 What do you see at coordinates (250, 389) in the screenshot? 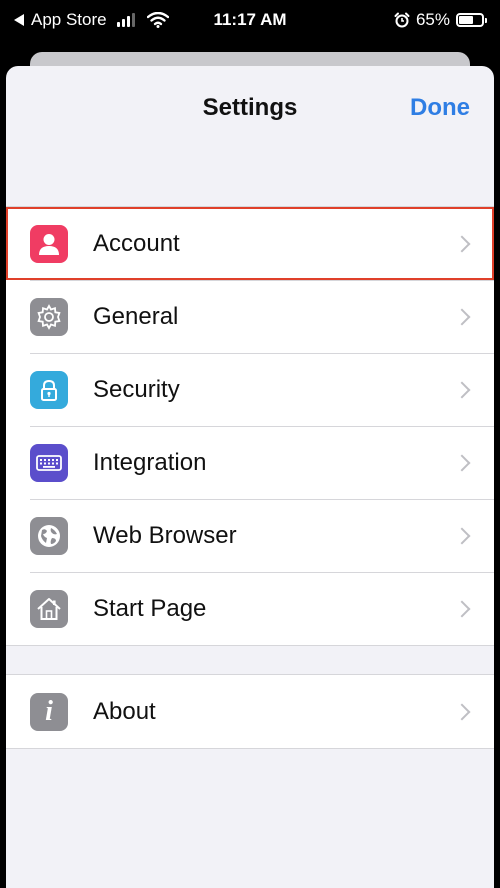
I see `settings-item-security: Security` at bounding box center [250, 389].